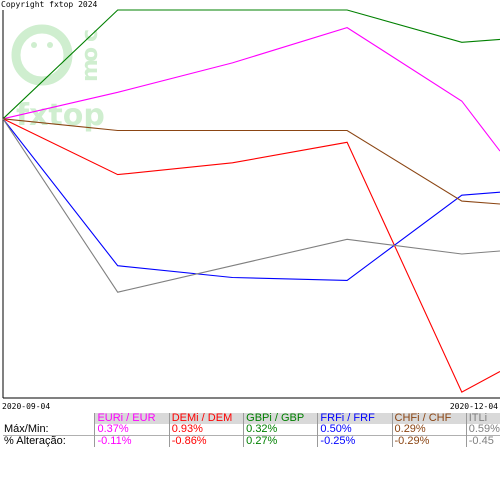 The width and height of the screenshot is (500, 500). I want to click on stats-corner-cell, so click(49, 418).